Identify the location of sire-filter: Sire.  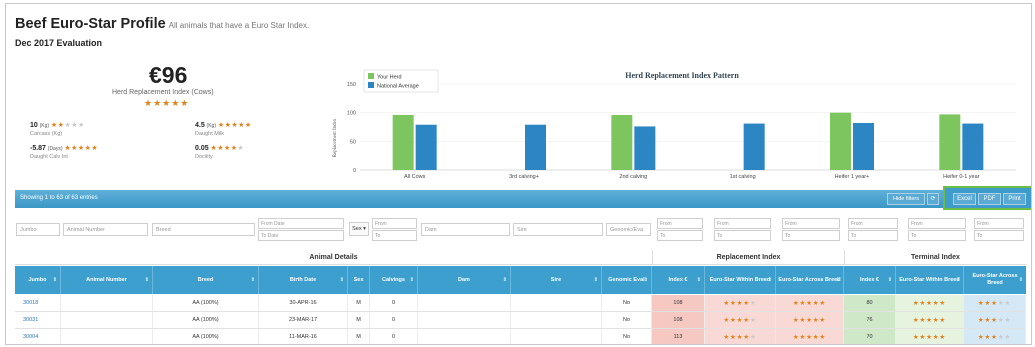
(558, 229).